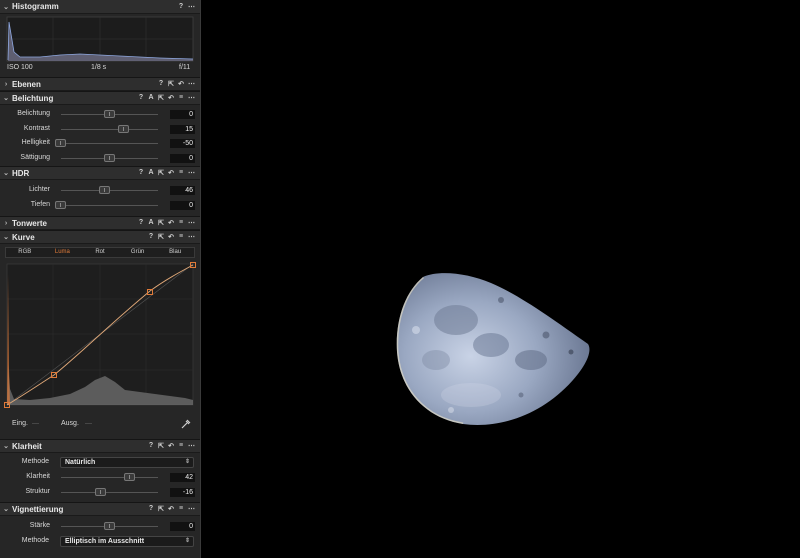 This screenshot has height=558, width=800. What do you see at coordinates (88, 423) in the screenshot?
I see `curve-output-value: —` at bounding box center [88, 423].